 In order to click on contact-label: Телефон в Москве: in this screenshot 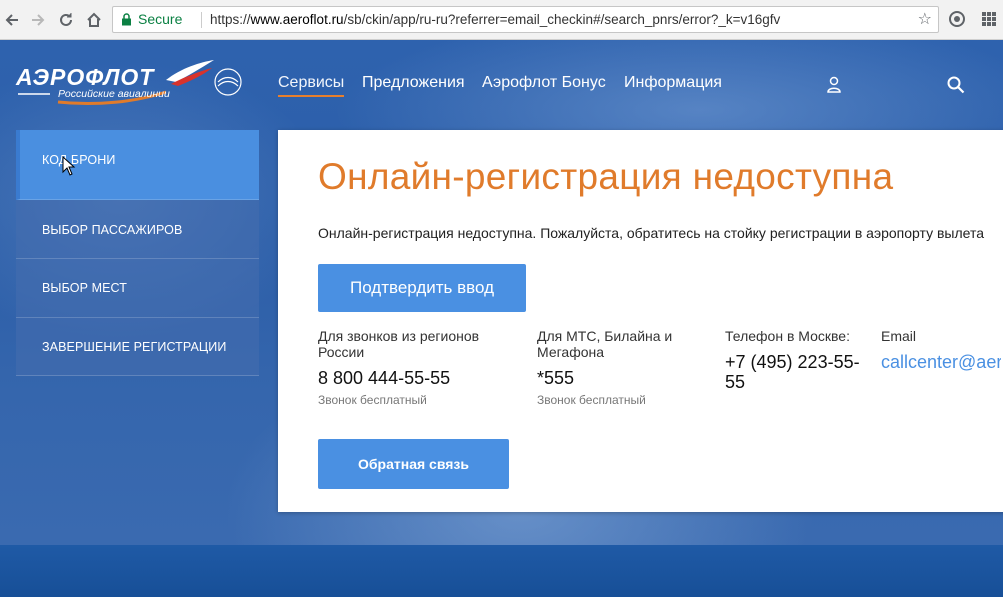, I will do `click(787, 336)`.